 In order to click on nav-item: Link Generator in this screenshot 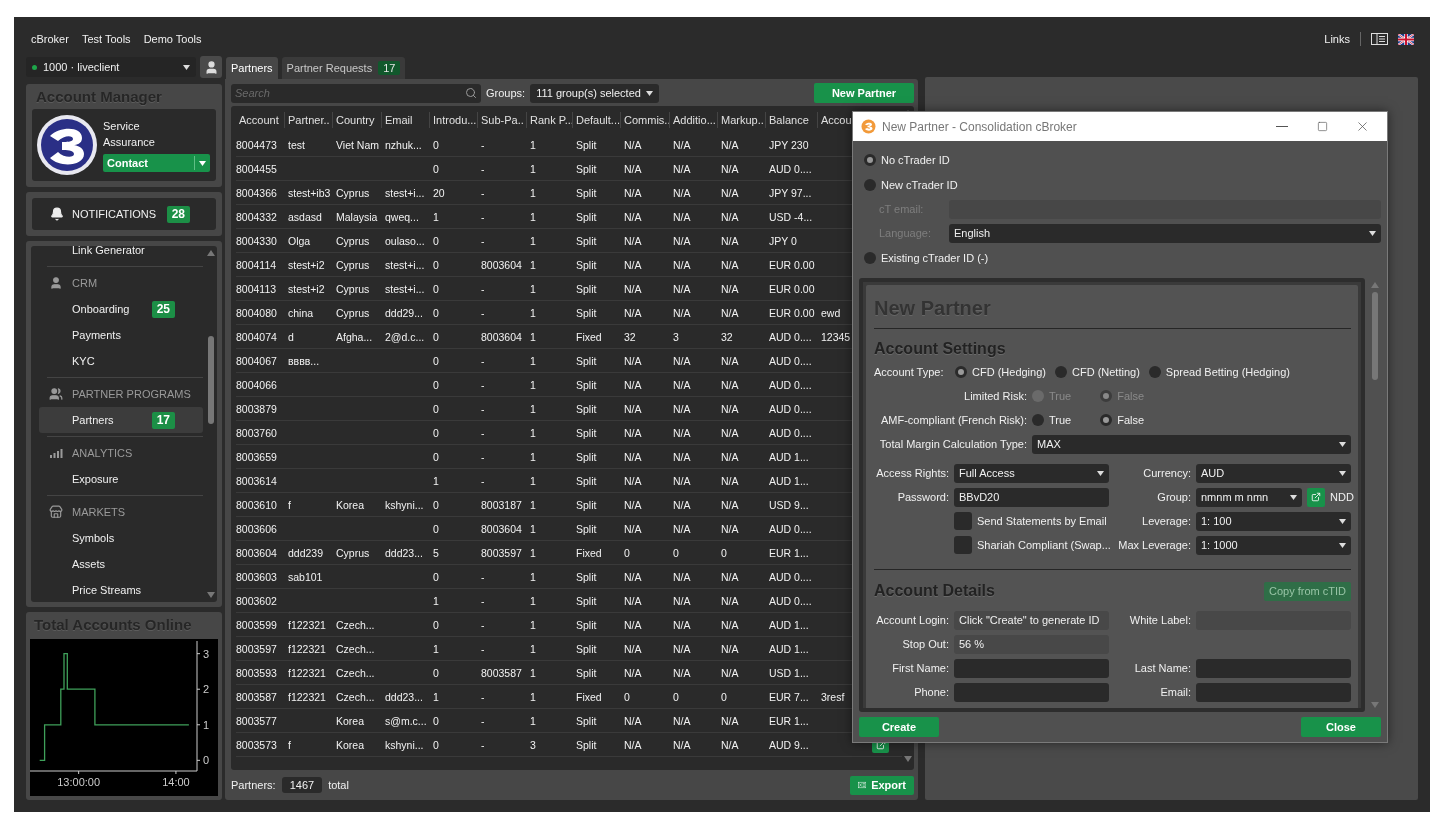, I will do `click(121, 254)`.